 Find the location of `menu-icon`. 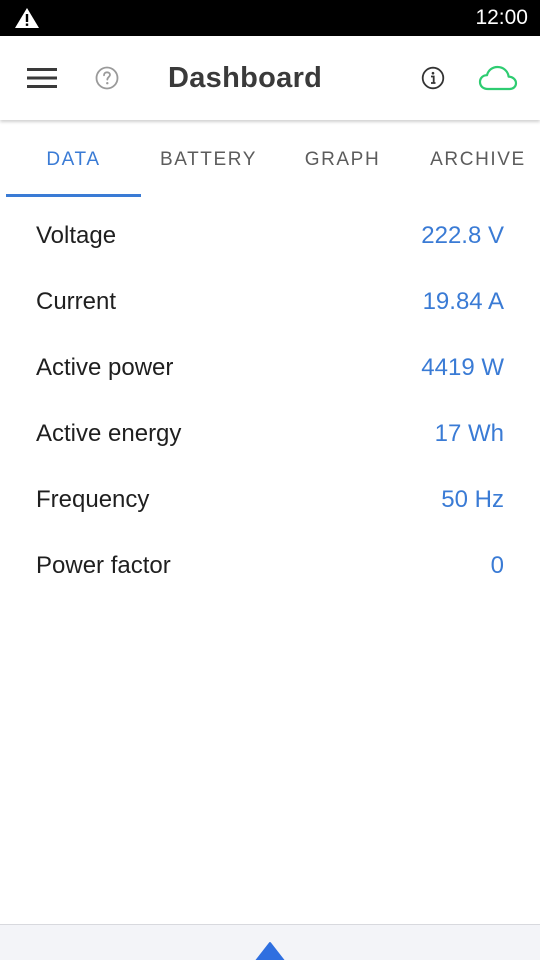

menu-icon is located at coordinates (42, 78).